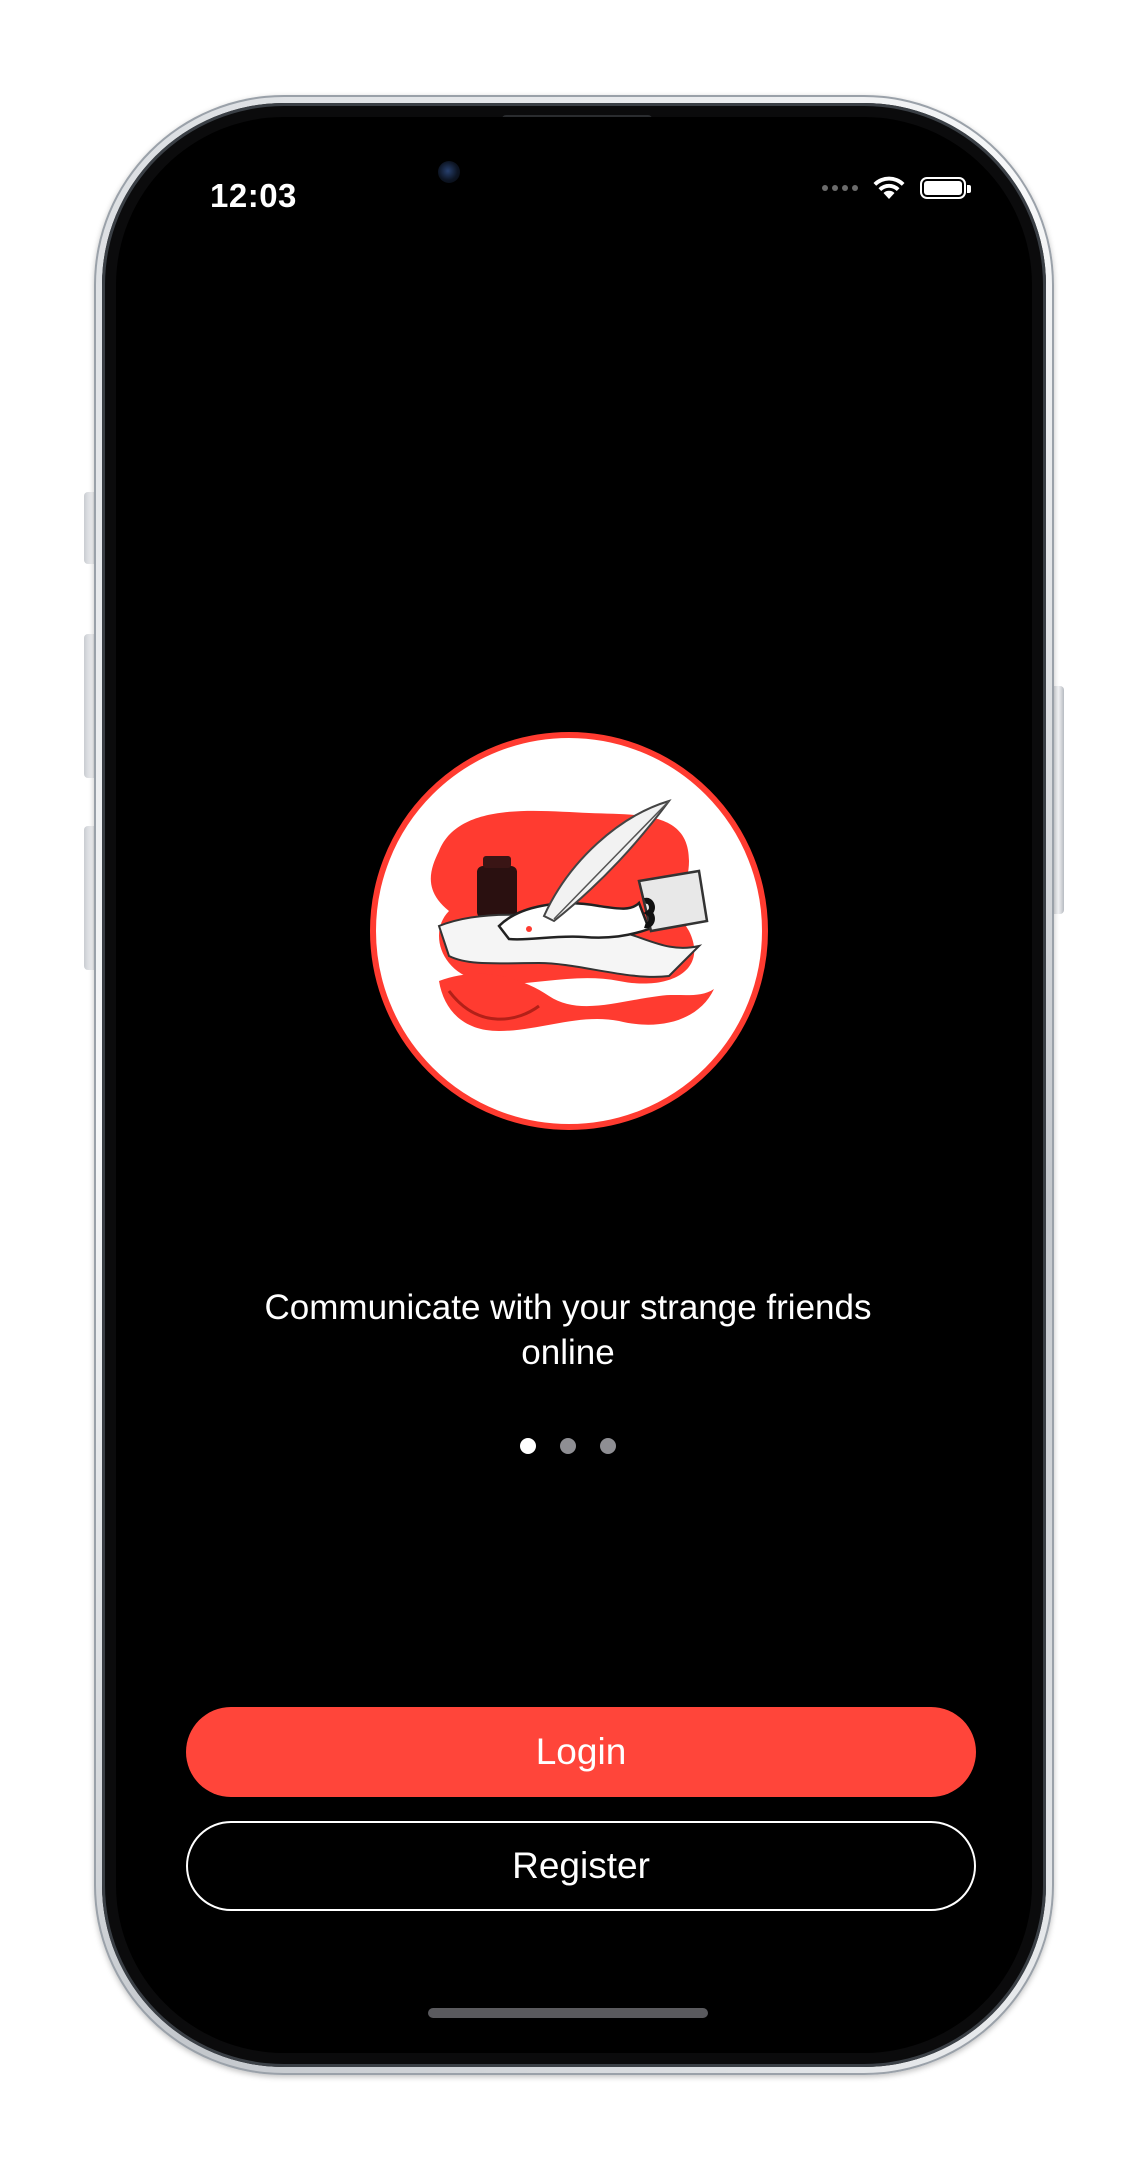 The width and height of the screenshot is (1147, 2164). Describe the element at coordinates (840, 188) in the screenshot. I see `cellular-signal-icon` at that location.